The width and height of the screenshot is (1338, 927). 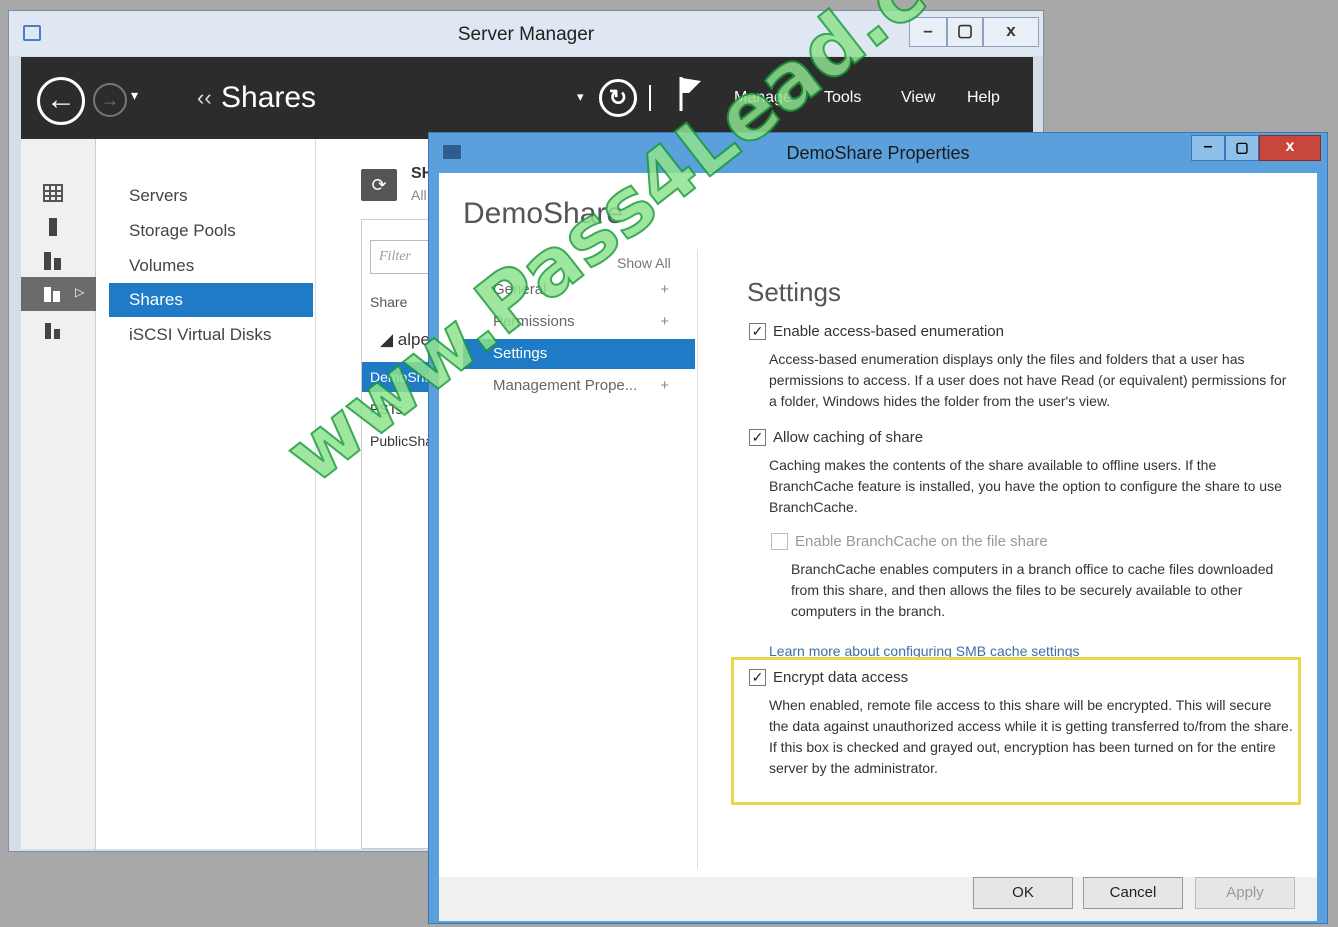 What do you see at coordinates (579, 290) in the screenshot?
I see `dialog-nav-general: General +` at bounding box center [579, 290].